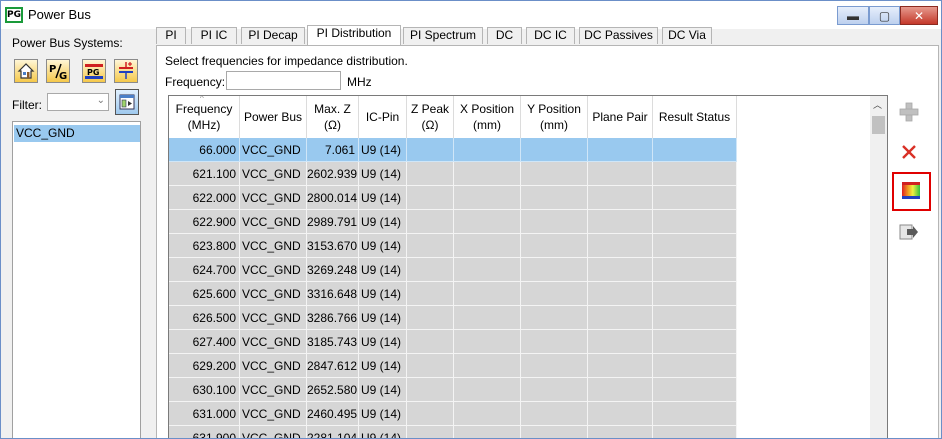 The height and width of the screenshot is (439, 942). I want to click on tab-pi-ic: PI IC, so click(214, 35).